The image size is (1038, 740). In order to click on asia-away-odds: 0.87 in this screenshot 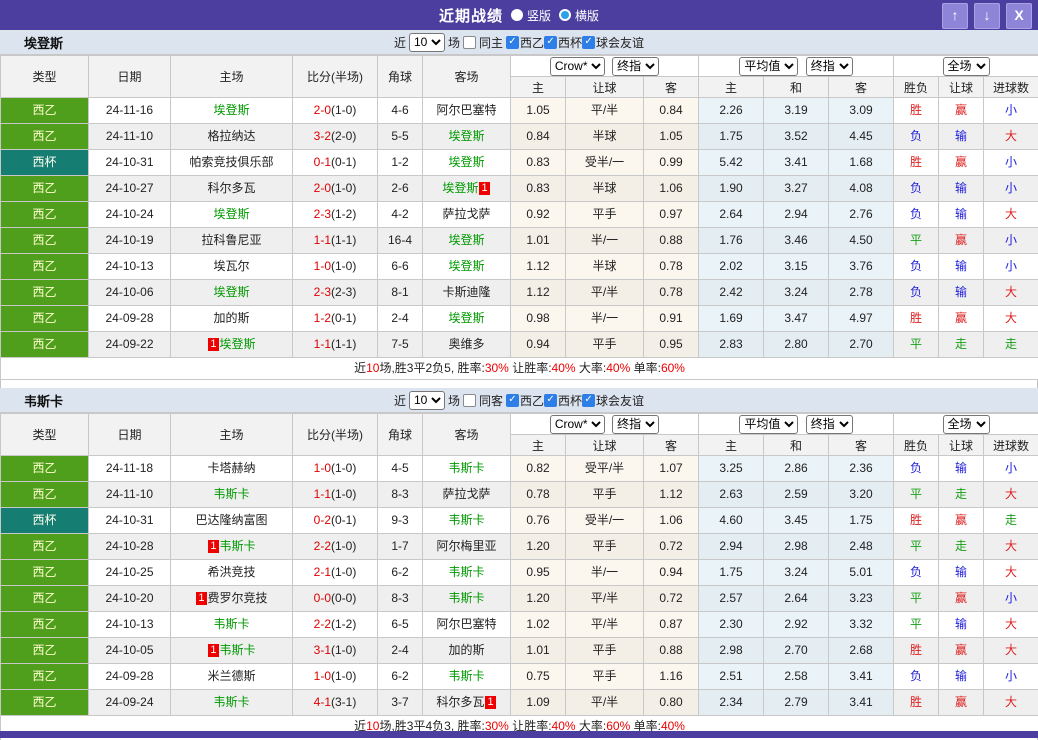, I will do `click(671, 624)`.